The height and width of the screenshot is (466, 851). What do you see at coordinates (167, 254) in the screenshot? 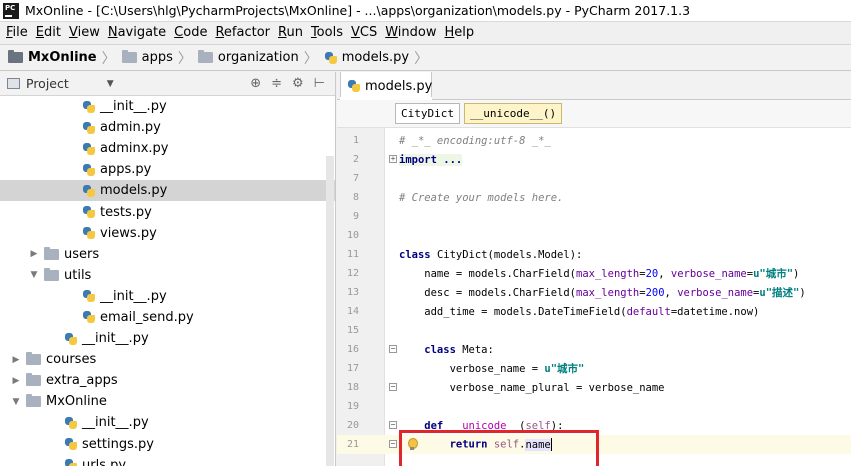
I see `tree-item-users: ▶ users` at bounding box center [167, 254].